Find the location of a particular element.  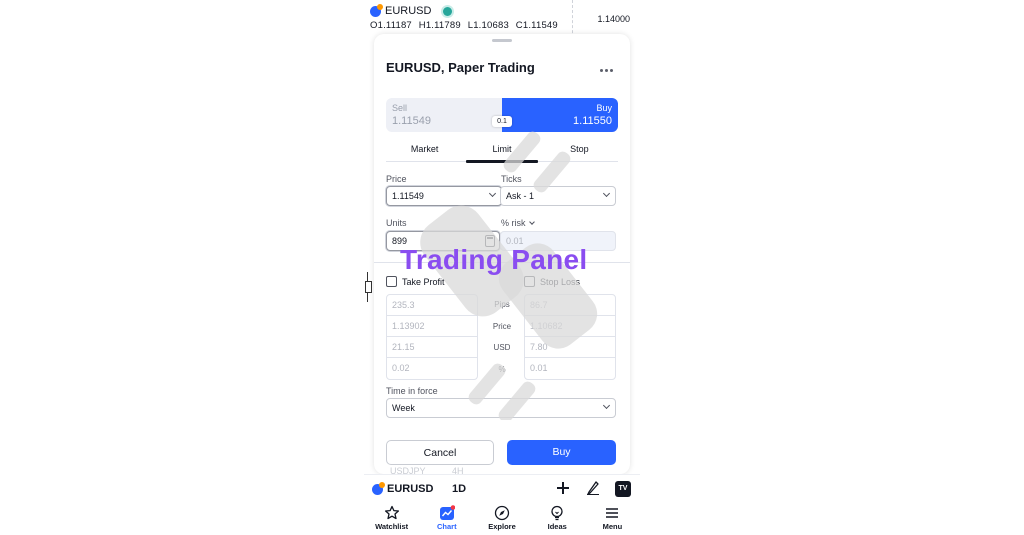

nav-explore: Explore is located at coordinates (501, 519).